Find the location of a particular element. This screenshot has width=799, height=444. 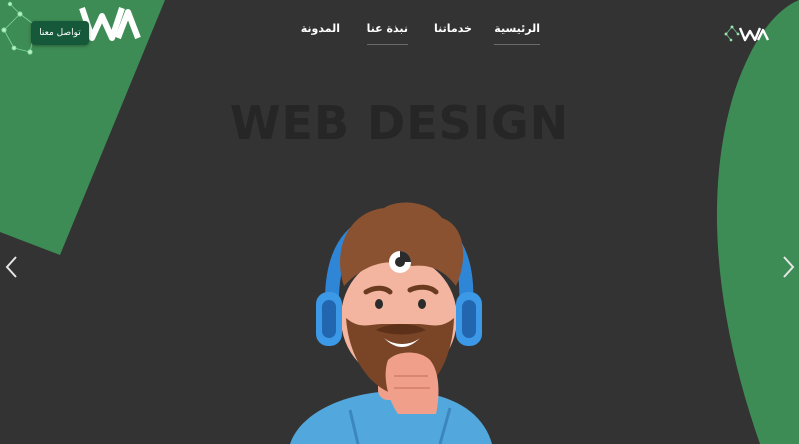

nav-home: الرئيسية is located at coordinates (517, 33).